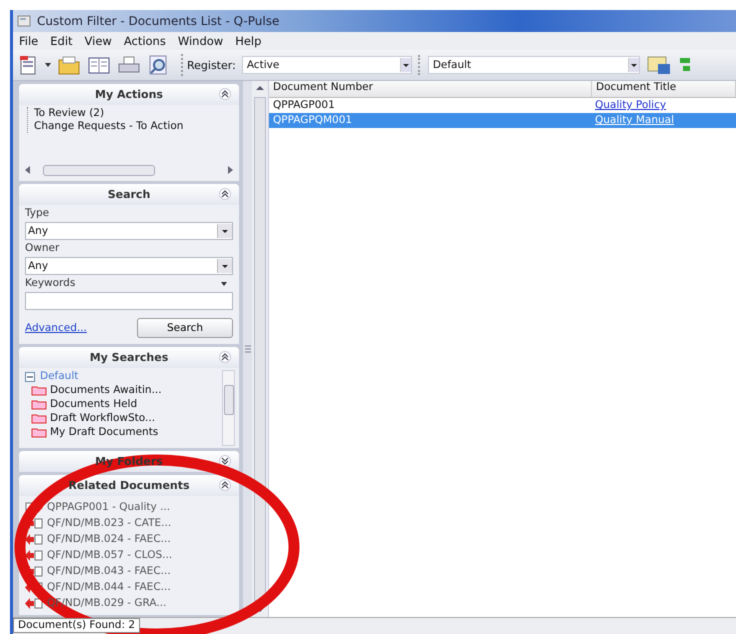 This screenshot has height=634, width=736. I want to click on table-cell-text: QPPAGP001, so click(304, 105).